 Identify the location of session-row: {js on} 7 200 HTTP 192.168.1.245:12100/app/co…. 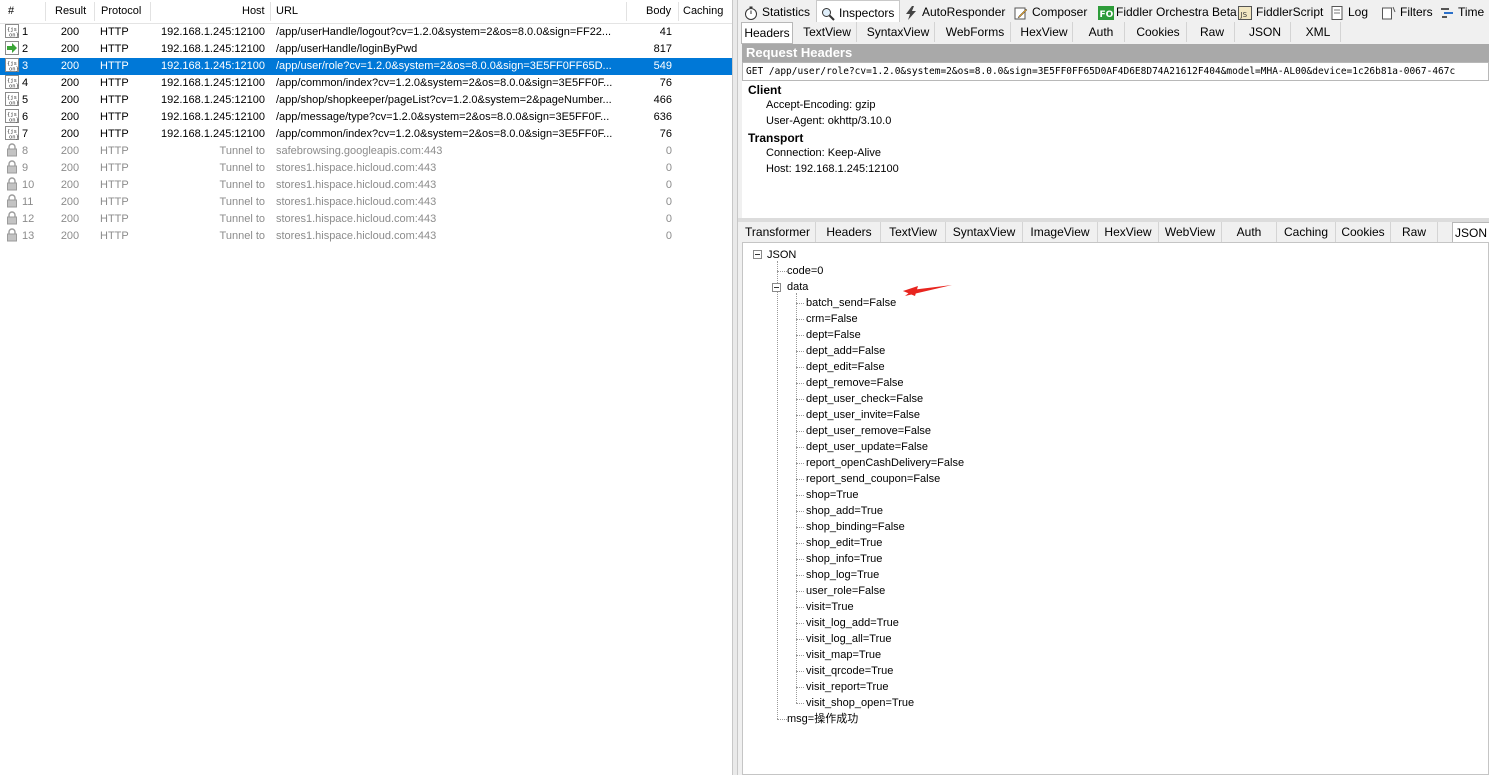
(366, 134).